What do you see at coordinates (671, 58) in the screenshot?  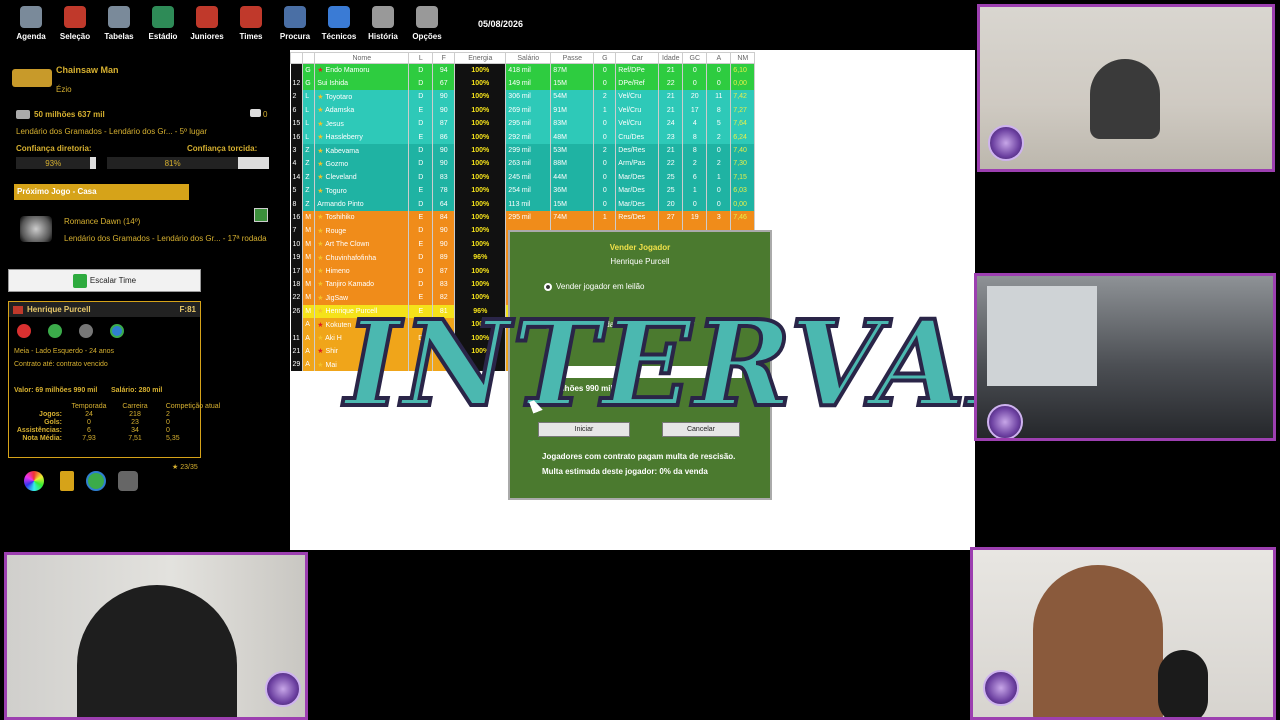 I see `column-header: Idade` at bounding box center [671, 58].